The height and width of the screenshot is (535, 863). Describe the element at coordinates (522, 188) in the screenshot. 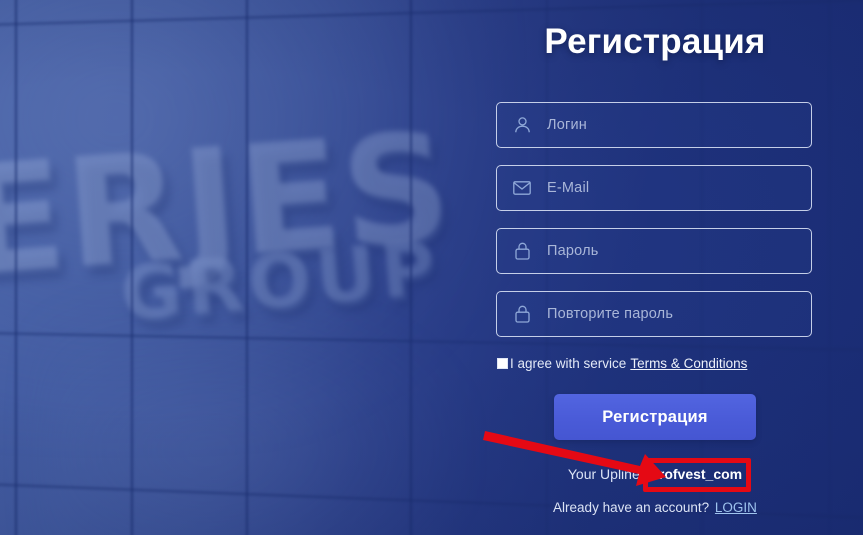

I see `mail-icon` at that location.